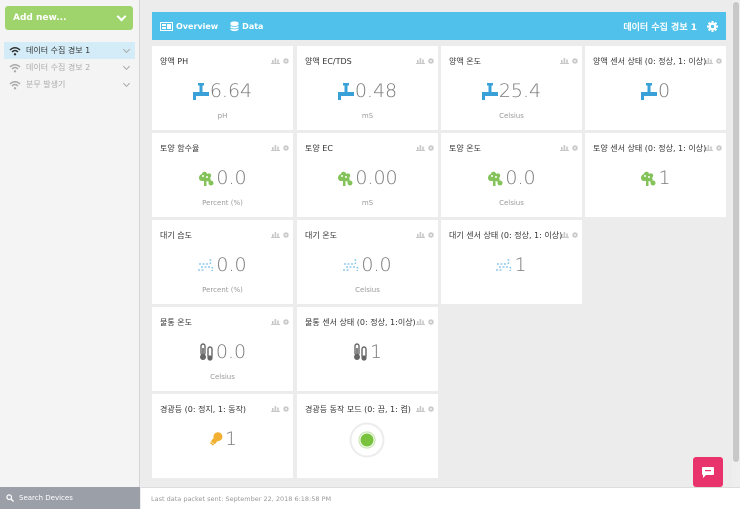  I want to click on tile-title: 대기 센서 상태 (0: 정상, 1: 이상), so click(506, 235).